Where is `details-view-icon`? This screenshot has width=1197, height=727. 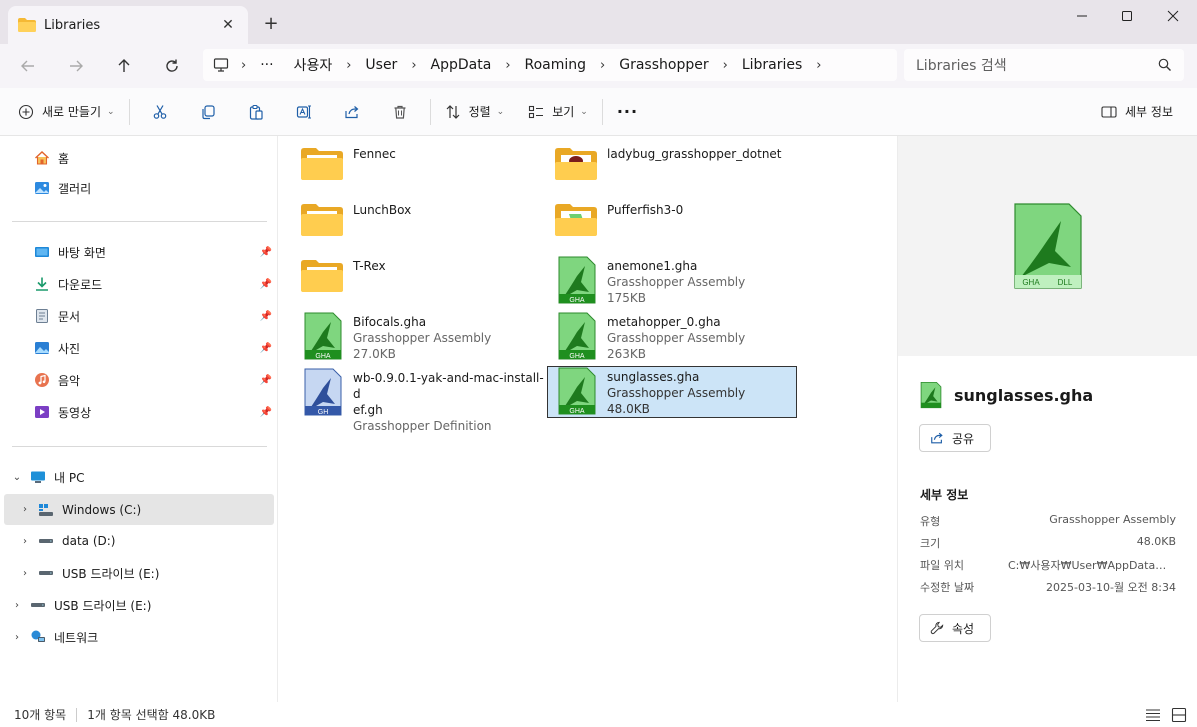 details-view-icon is located at coordinates (1153, 715).